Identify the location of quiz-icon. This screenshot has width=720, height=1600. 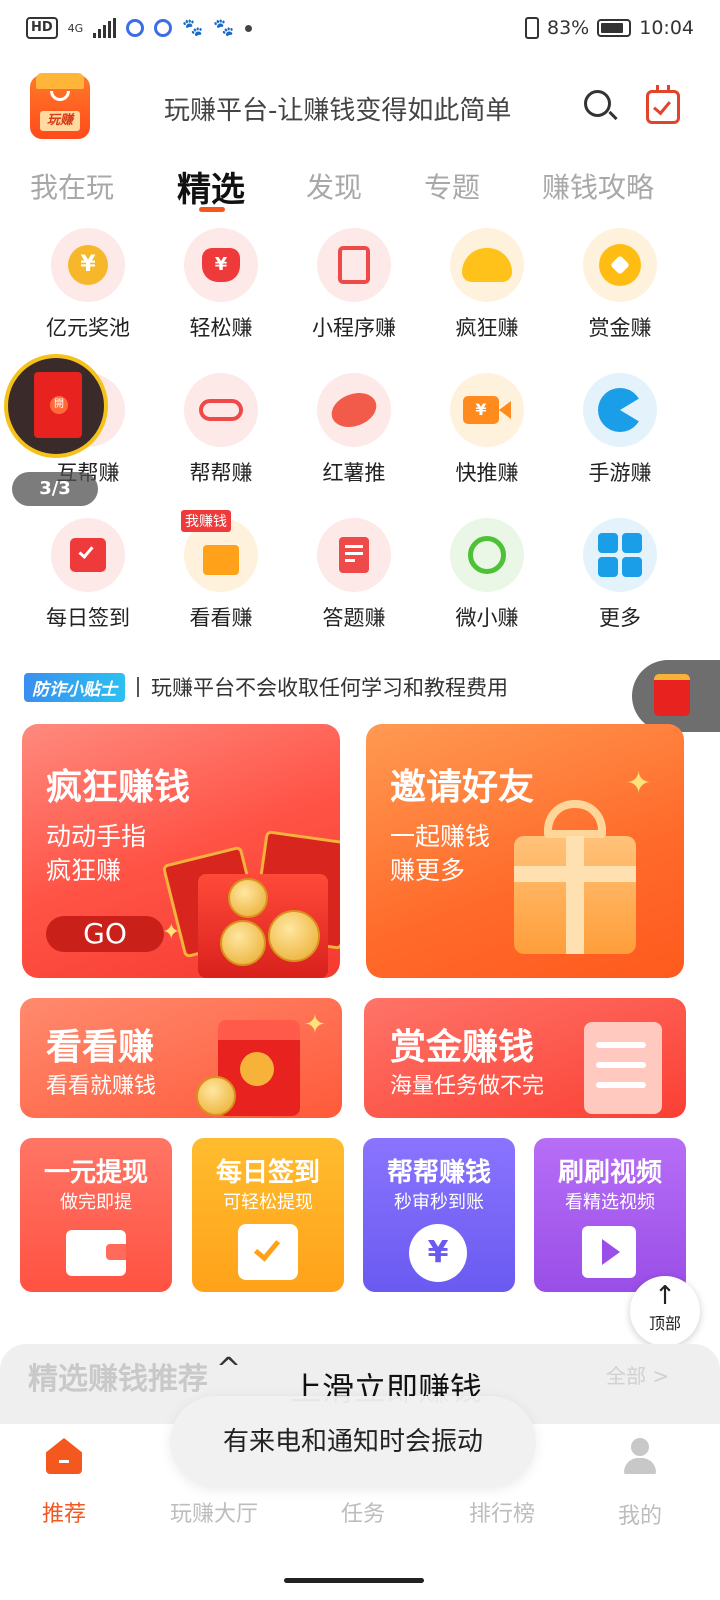
(354, 555).